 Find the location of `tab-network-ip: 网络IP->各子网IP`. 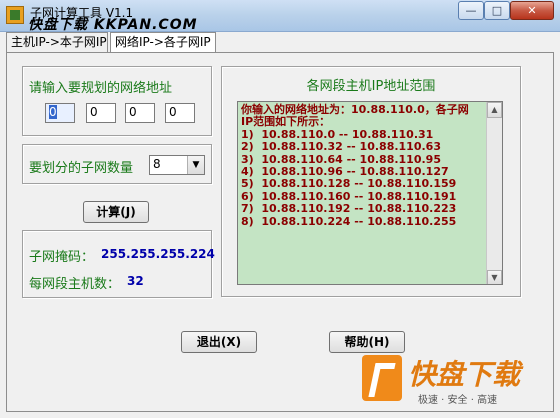

tab-network-ip: 网络IP->各子网IP is located at coordinates (163, 42).